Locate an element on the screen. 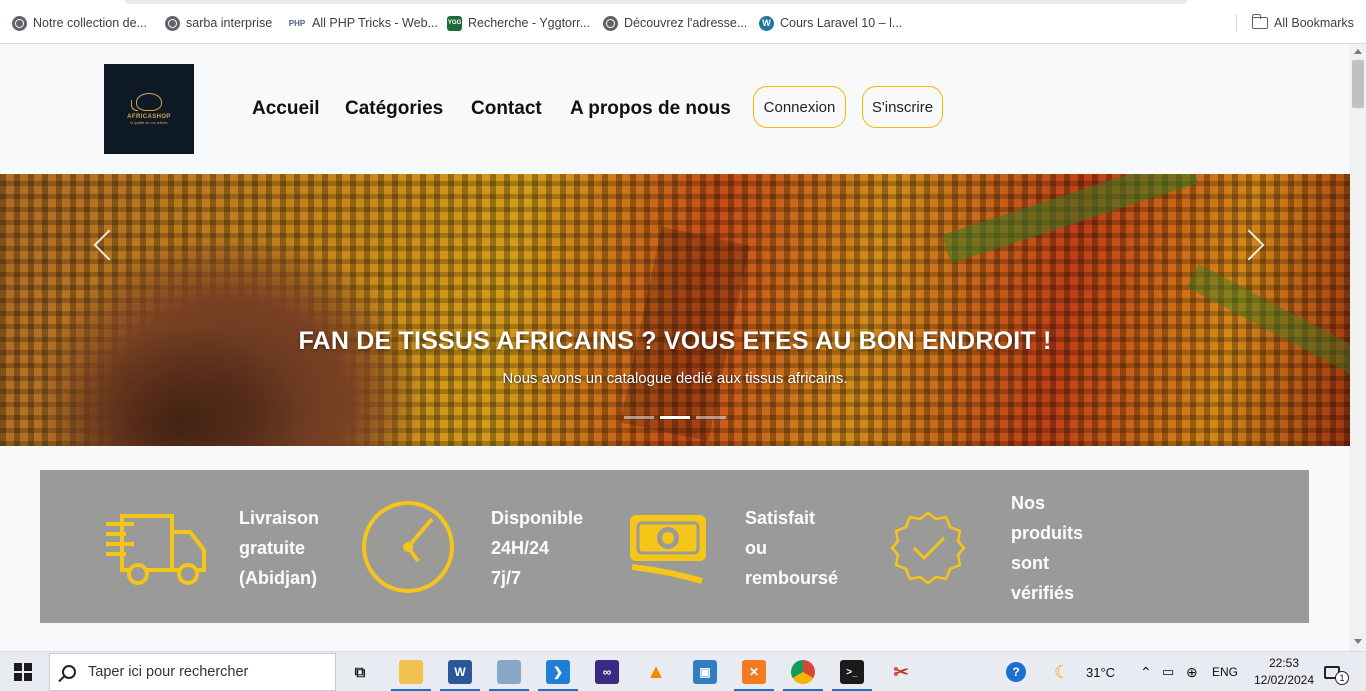  visual-studio-icon: ∞ is located at coordinates (607, 672).